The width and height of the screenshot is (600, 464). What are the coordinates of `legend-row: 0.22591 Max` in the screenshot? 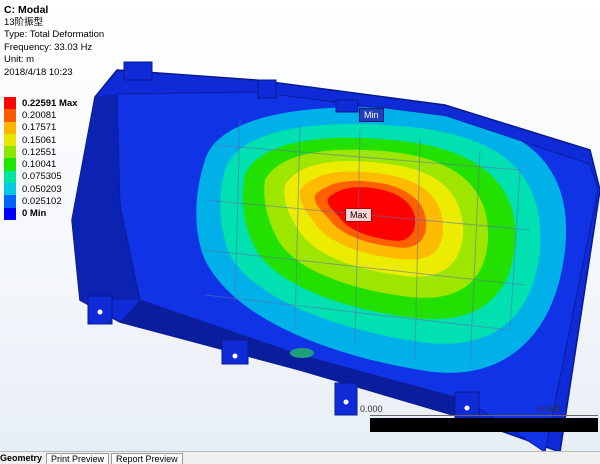 It's located at (41, 103).